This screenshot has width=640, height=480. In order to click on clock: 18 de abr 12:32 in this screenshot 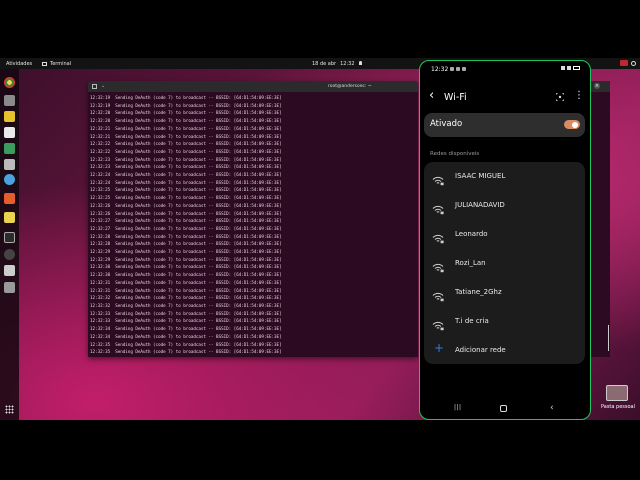, I will do `click(337, 64)`.